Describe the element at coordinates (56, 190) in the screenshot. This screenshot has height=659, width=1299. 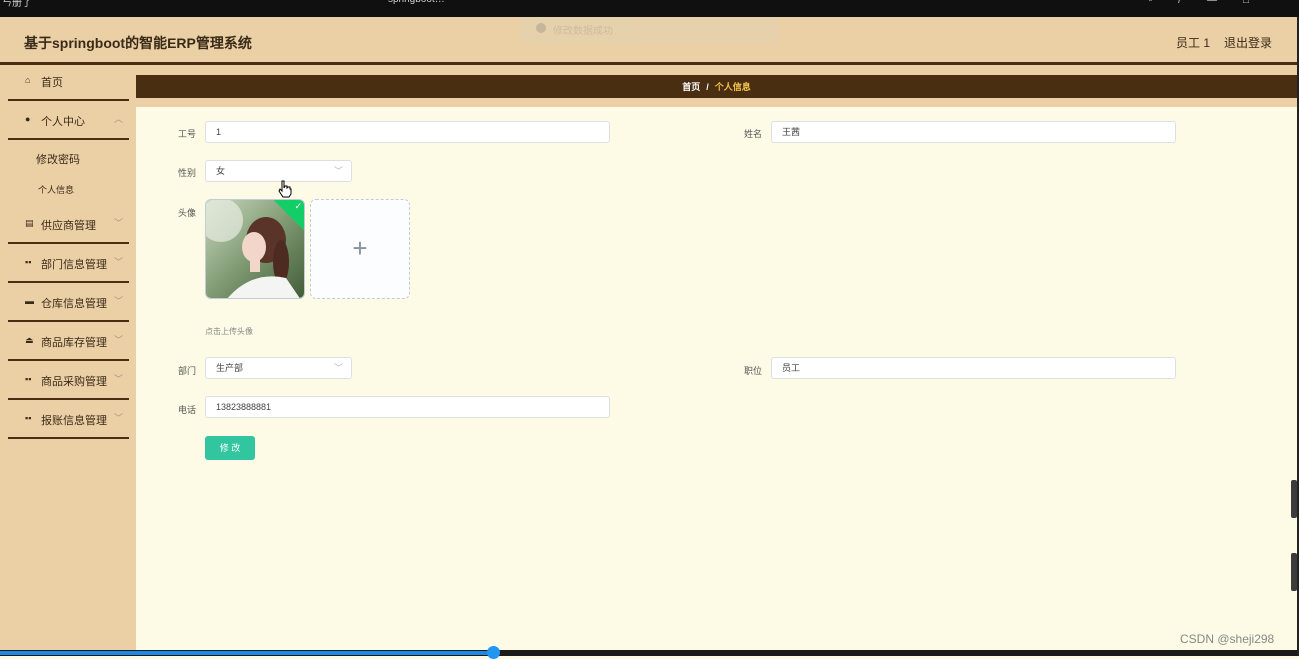
I see `sidebar-subitem-label: 个人信息` at that location.